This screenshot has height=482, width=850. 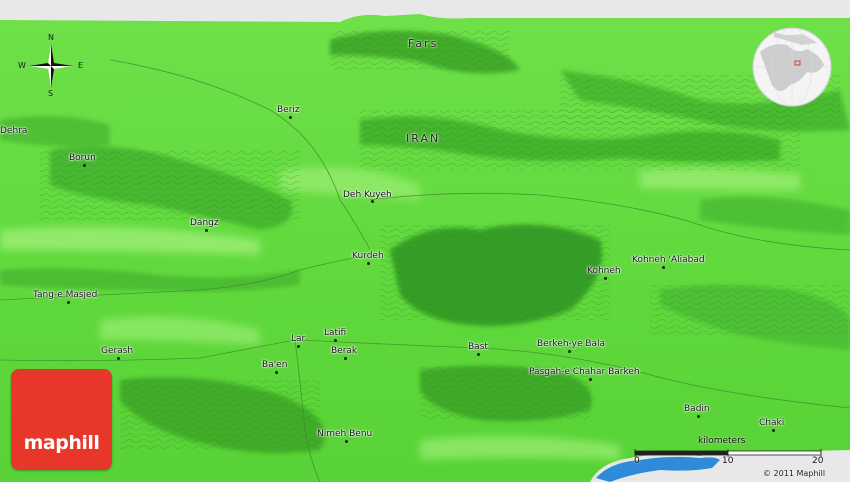 I want to click on scale-bar: kilometers 0 10 20, so click(x=730, y=451).